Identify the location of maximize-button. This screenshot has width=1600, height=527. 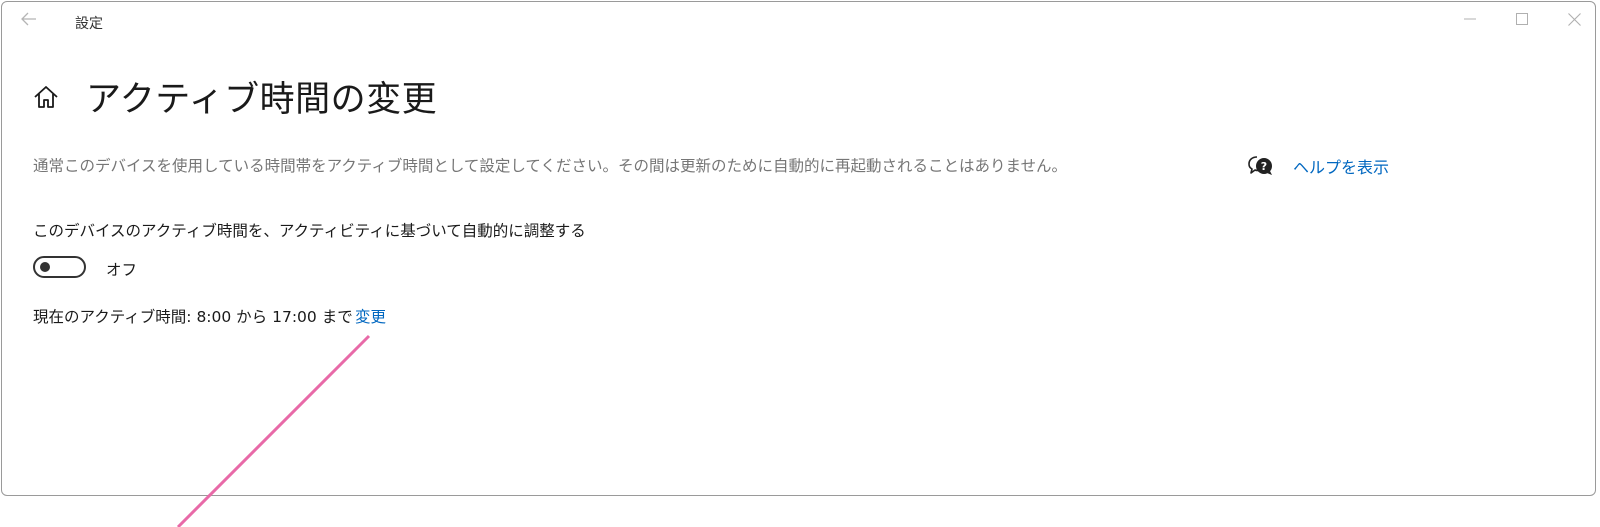
(1522, 19).